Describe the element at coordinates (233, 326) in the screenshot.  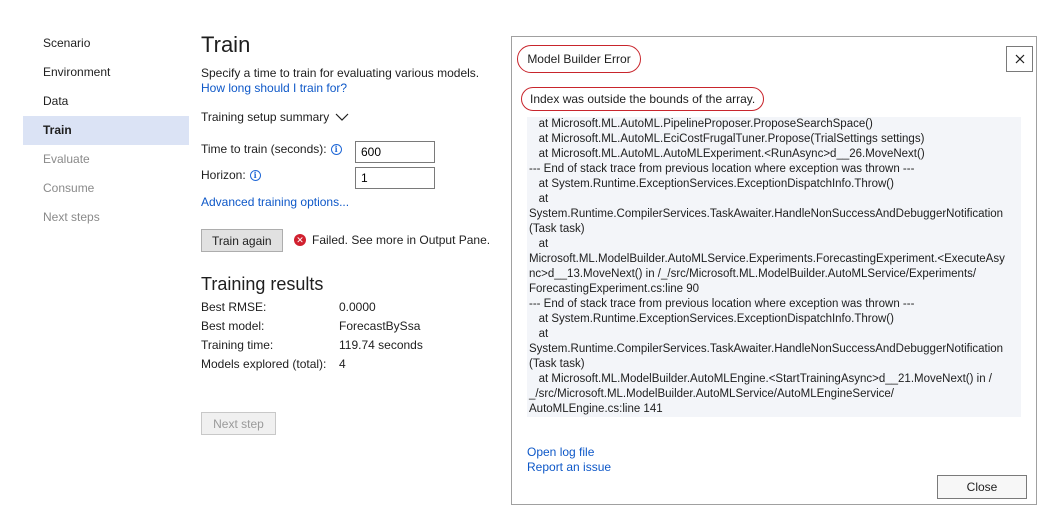
I see `result-key: Best model:` at that location.